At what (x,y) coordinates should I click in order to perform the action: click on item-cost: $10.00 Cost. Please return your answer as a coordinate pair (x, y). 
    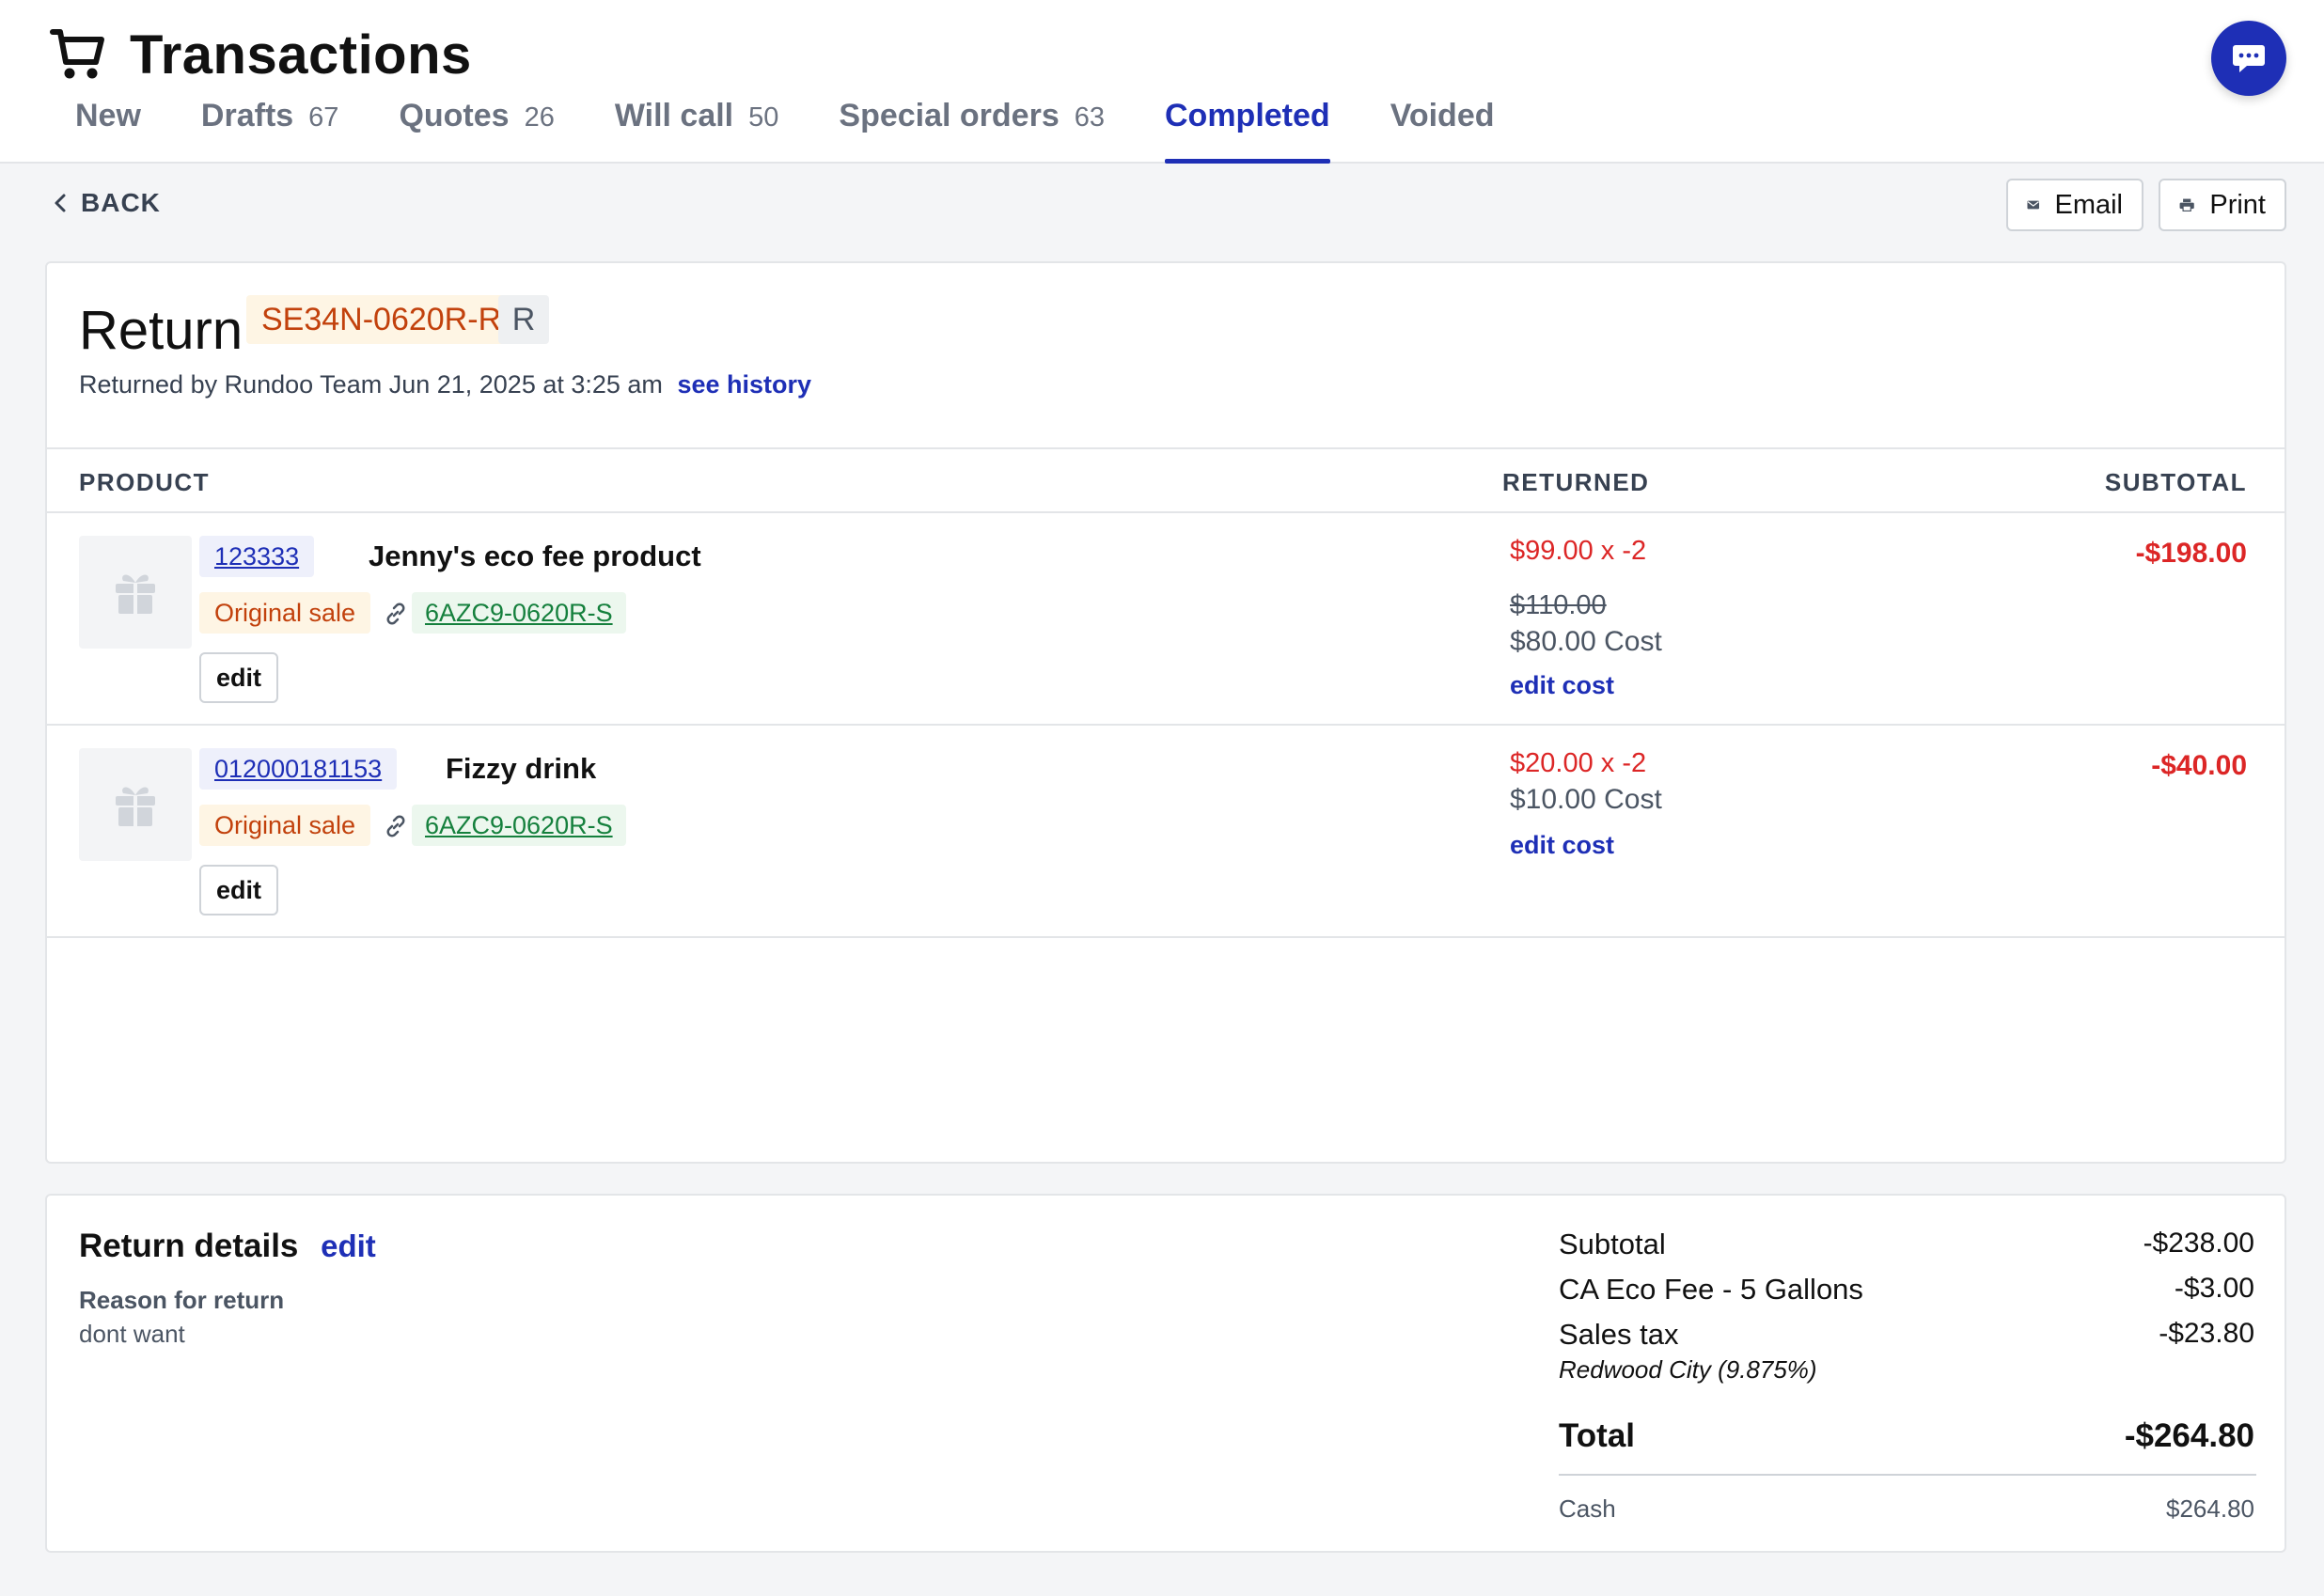
    Looking at the image, I should click on (1586, 799).